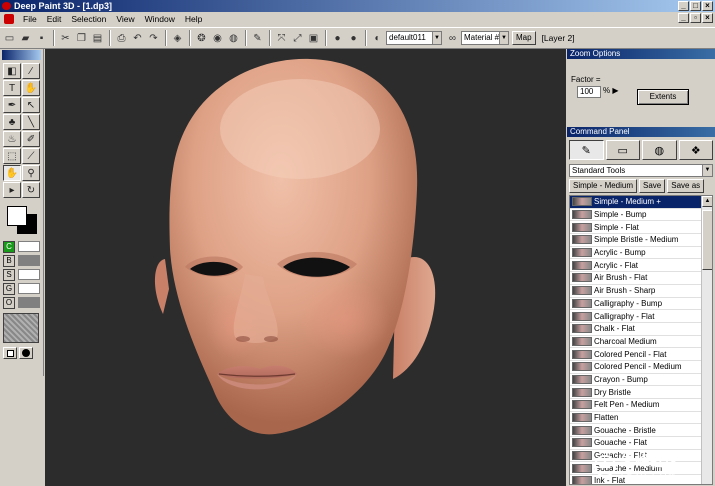  Describe the element at coordinates (31, 139) in the screenshot. I see `eyedropper-icon: ✐` at that location.